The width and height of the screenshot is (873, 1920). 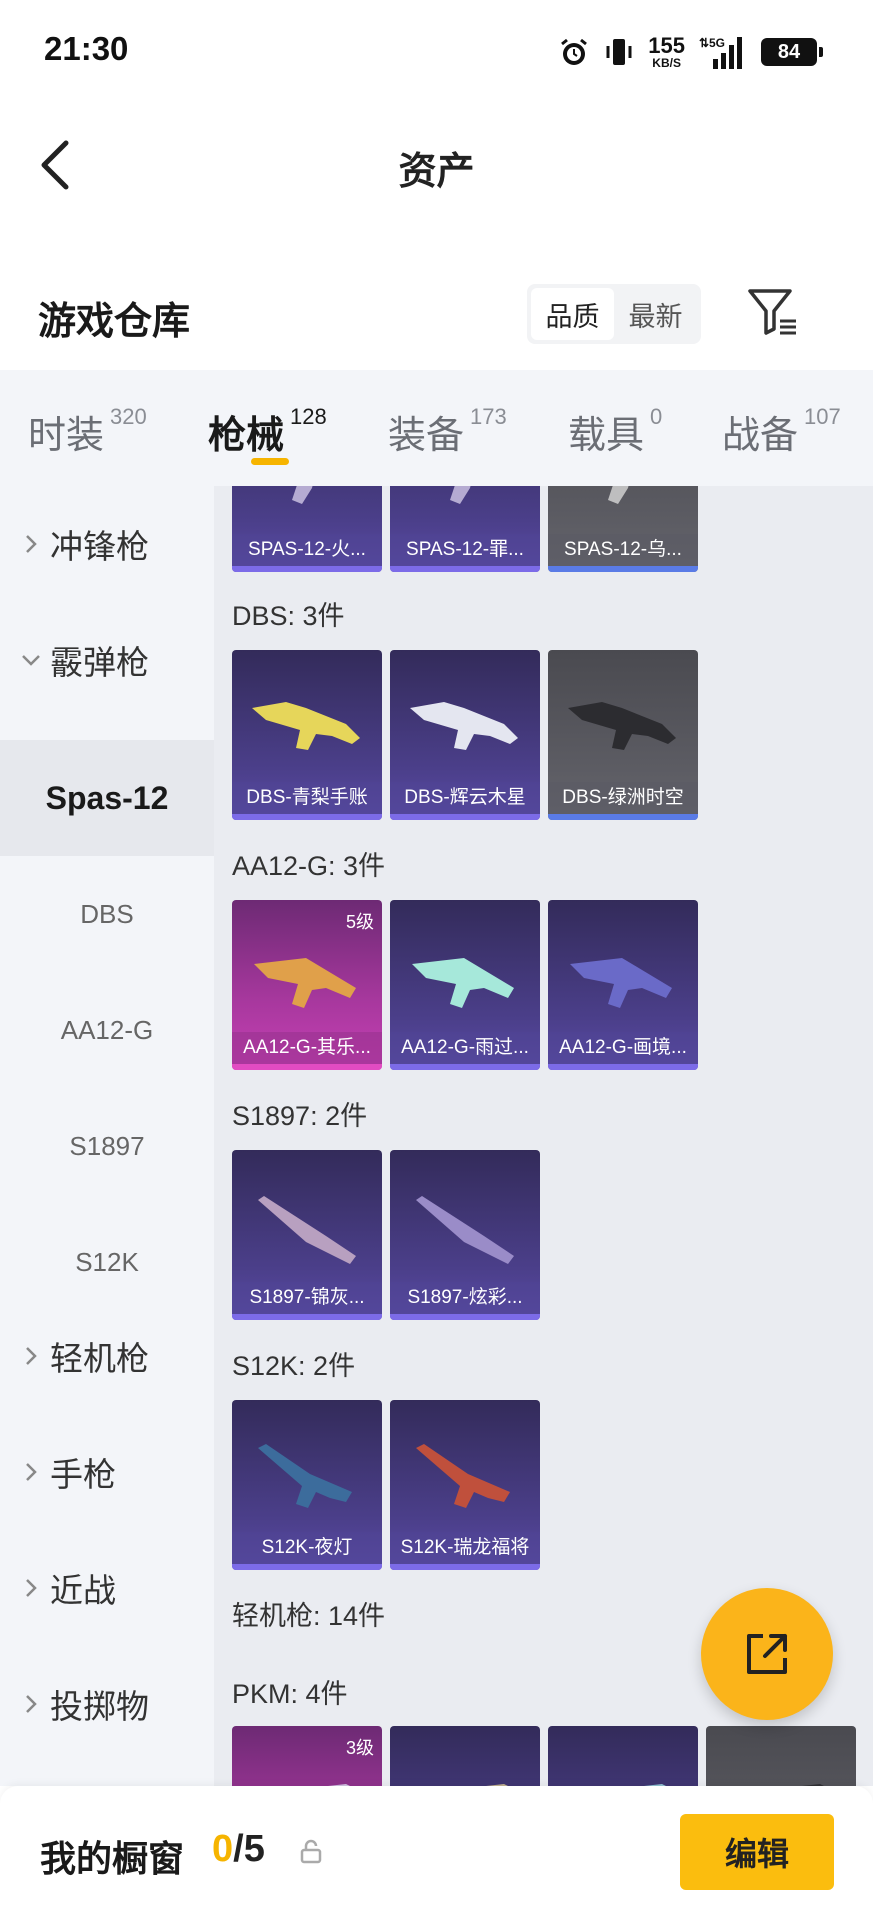 I want to click on sidebar-item-melee: 近战, so click(x=107, y=1588).